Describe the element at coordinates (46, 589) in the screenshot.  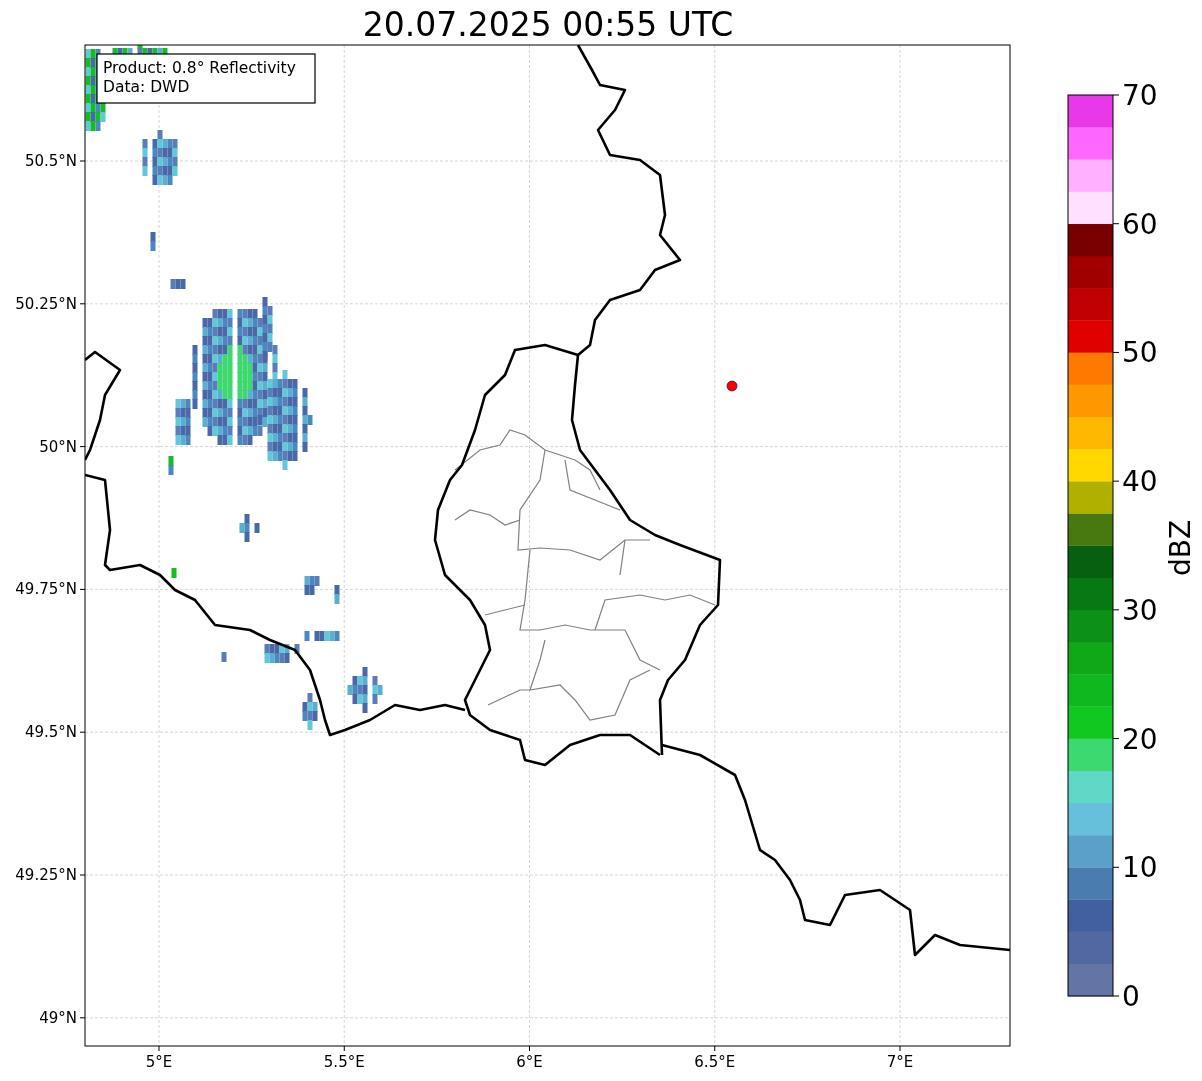
I see `axis-tick-label: 49.75°N` at that location.